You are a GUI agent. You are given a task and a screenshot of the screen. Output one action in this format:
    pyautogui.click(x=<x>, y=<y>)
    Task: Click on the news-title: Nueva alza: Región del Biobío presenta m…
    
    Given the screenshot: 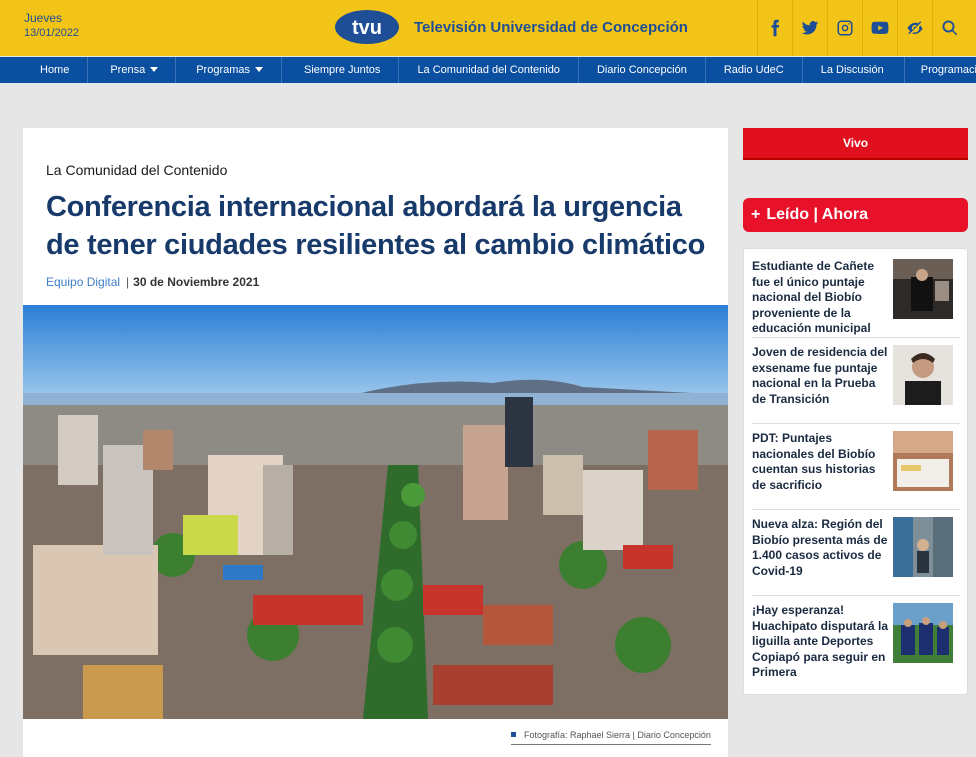 What is the action you would take?
    pyautogui.click(x=822, y=548)
    